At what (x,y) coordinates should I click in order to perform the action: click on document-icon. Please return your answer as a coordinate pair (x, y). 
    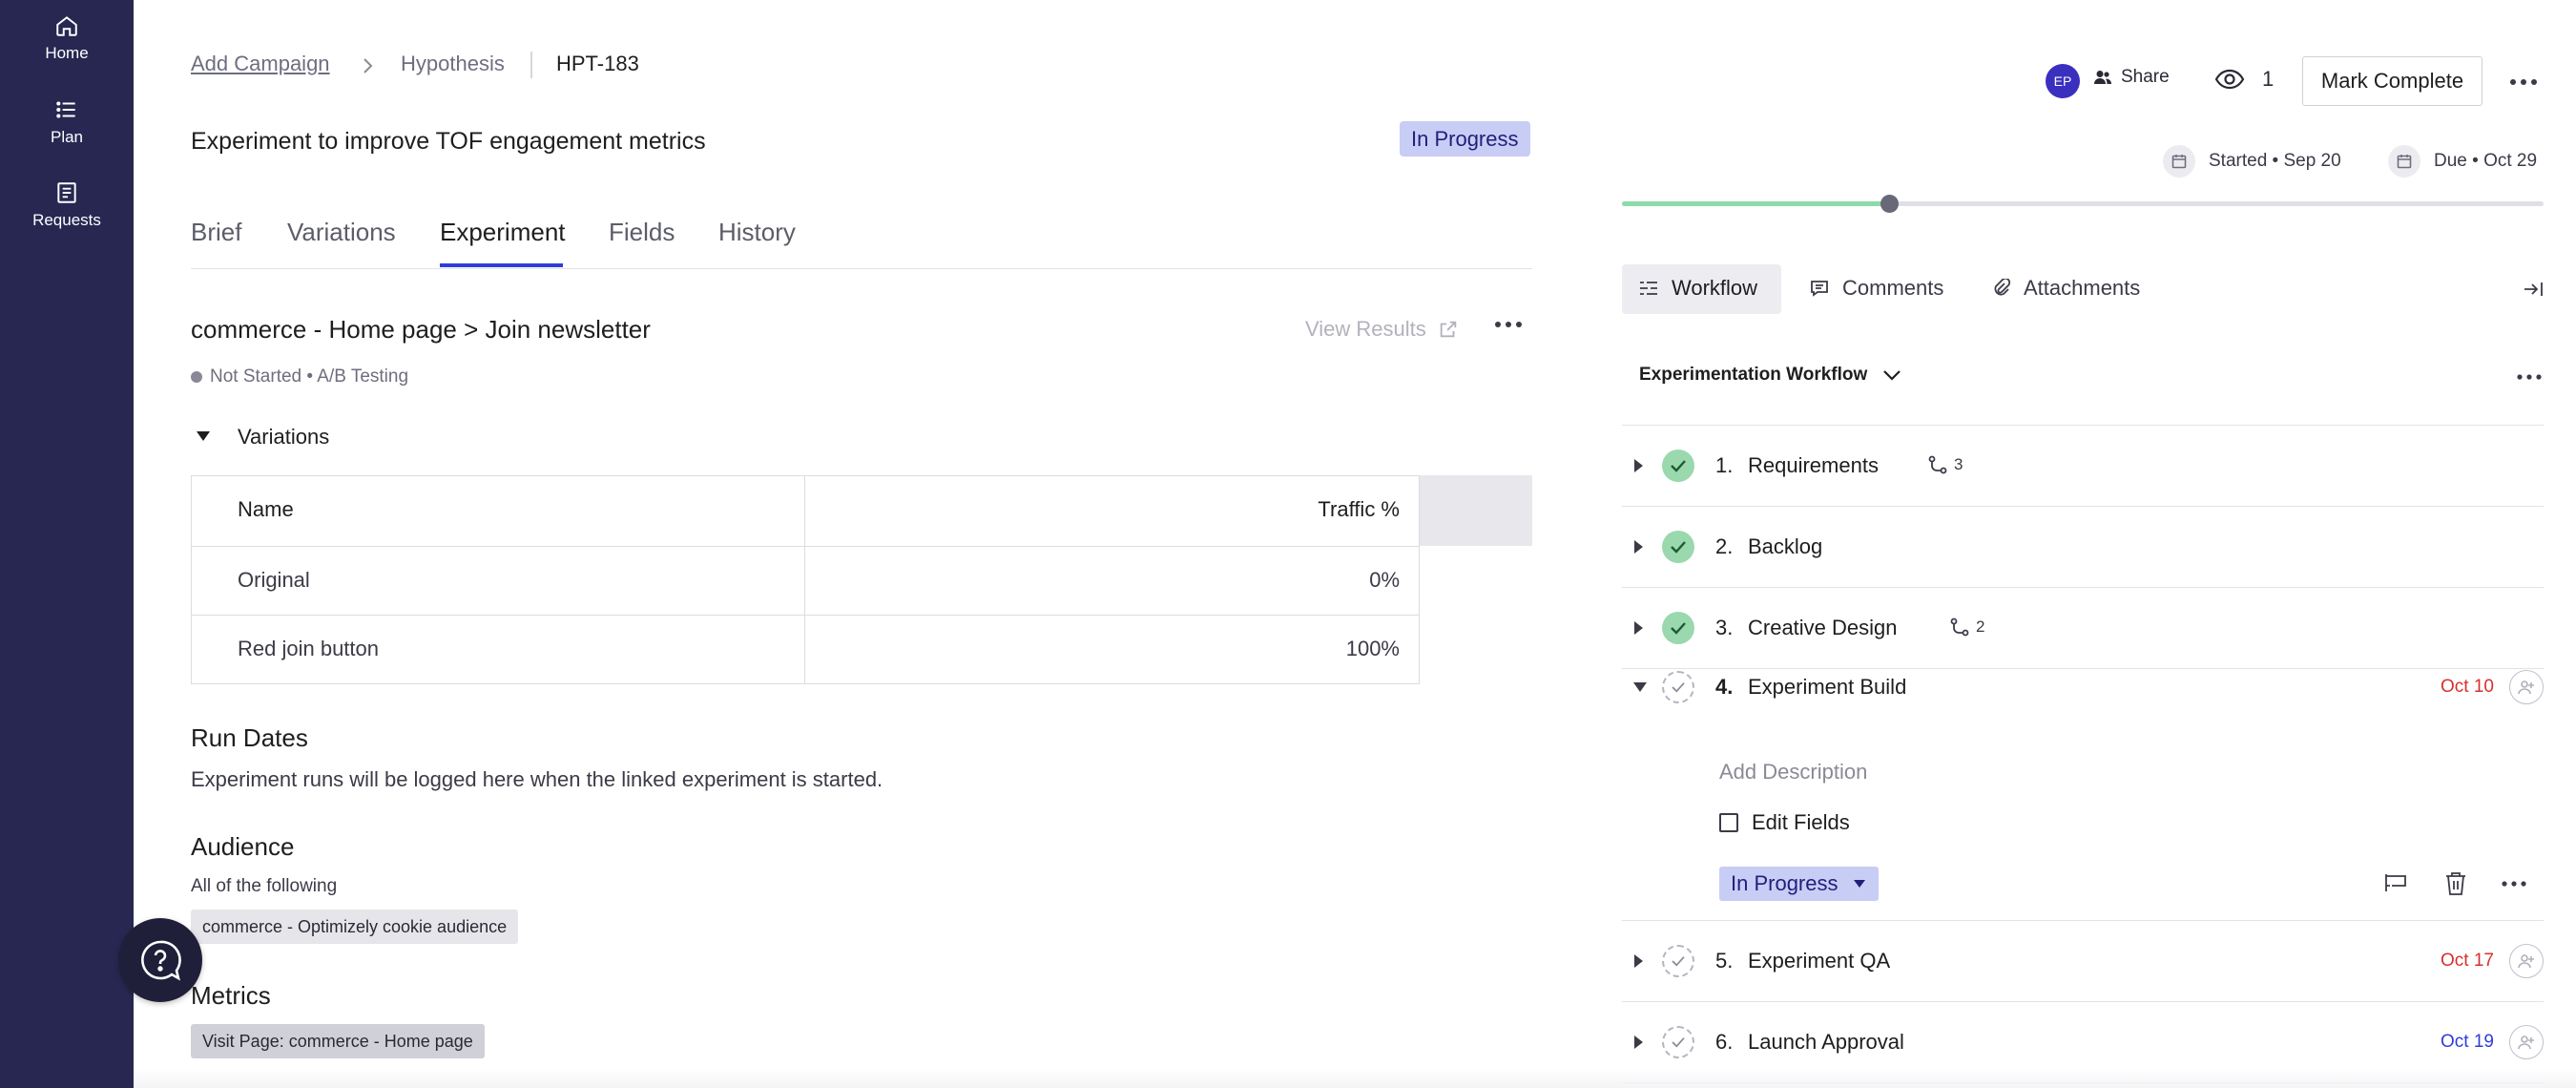
    Looking at the image, I should click on (67, 192).